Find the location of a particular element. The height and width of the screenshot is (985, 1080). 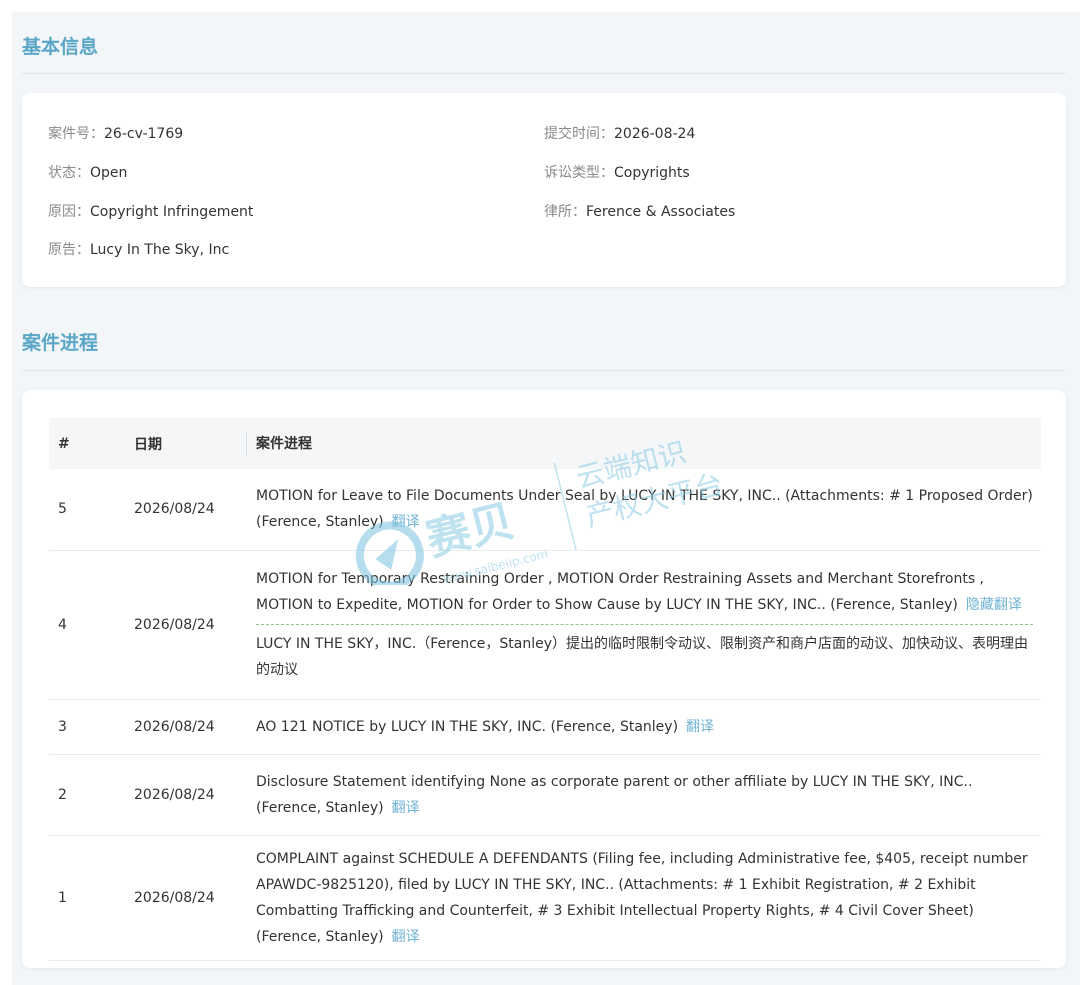

hide-translation-link: 隐藏翻译 is located at coordinates (994, 605).